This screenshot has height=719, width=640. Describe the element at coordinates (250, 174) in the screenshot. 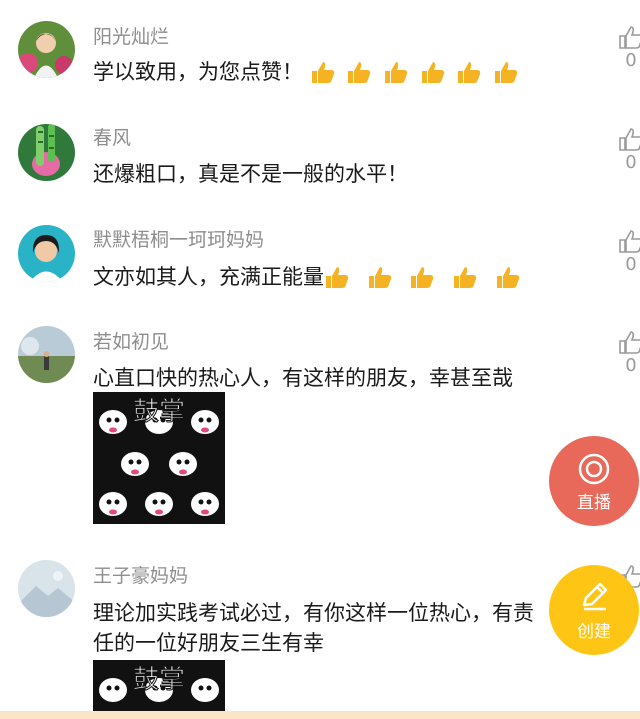

I see `comment-text-content: 还爆粗口，真是不是一般的水平！` at that location.